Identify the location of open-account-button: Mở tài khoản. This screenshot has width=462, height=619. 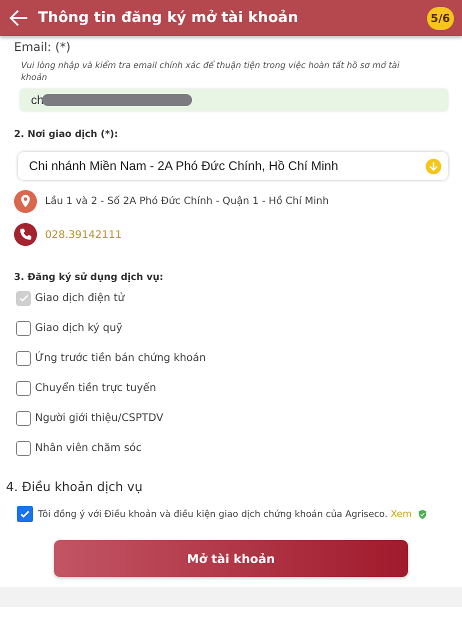
(231, 558).